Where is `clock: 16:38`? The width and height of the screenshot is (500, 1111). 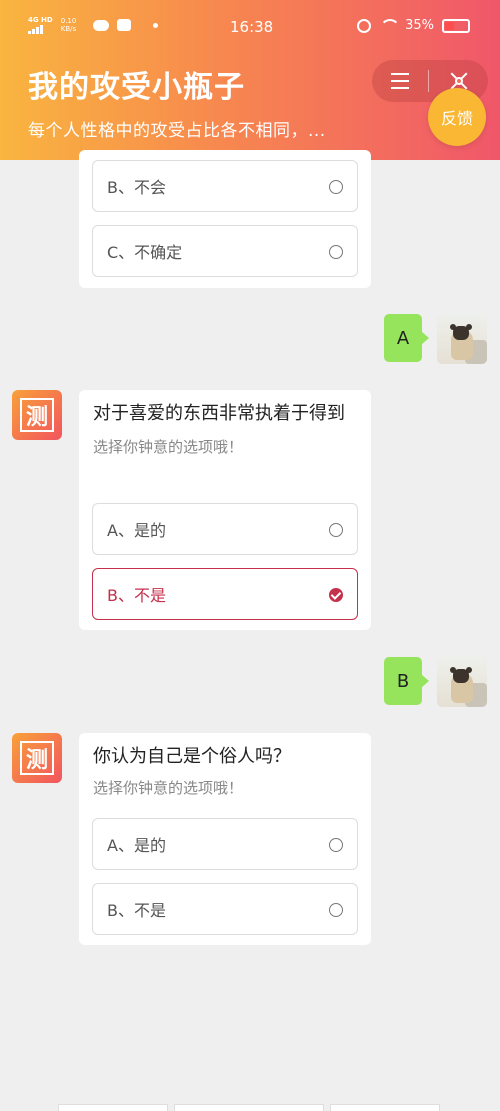 clock: 16:38 is located at coordinates (252, 27).